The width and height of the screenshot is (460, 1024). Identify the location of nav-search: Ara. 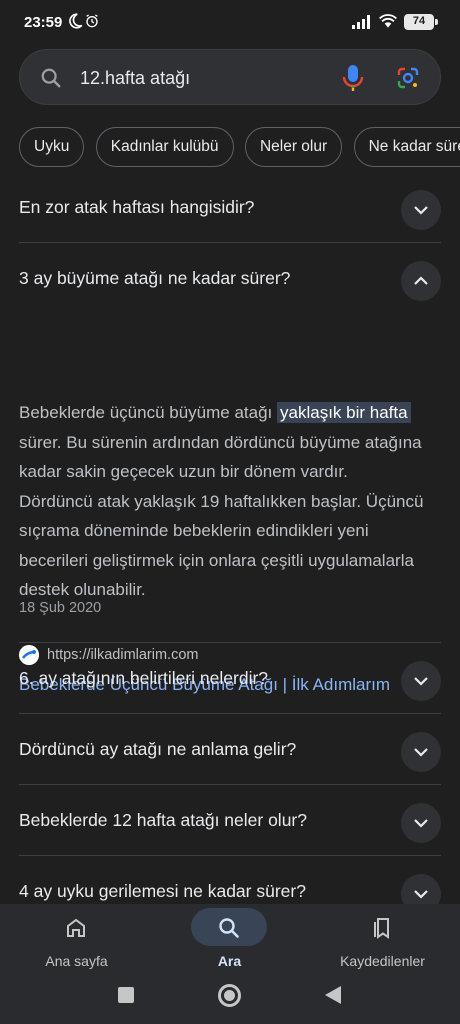
(229, 939).